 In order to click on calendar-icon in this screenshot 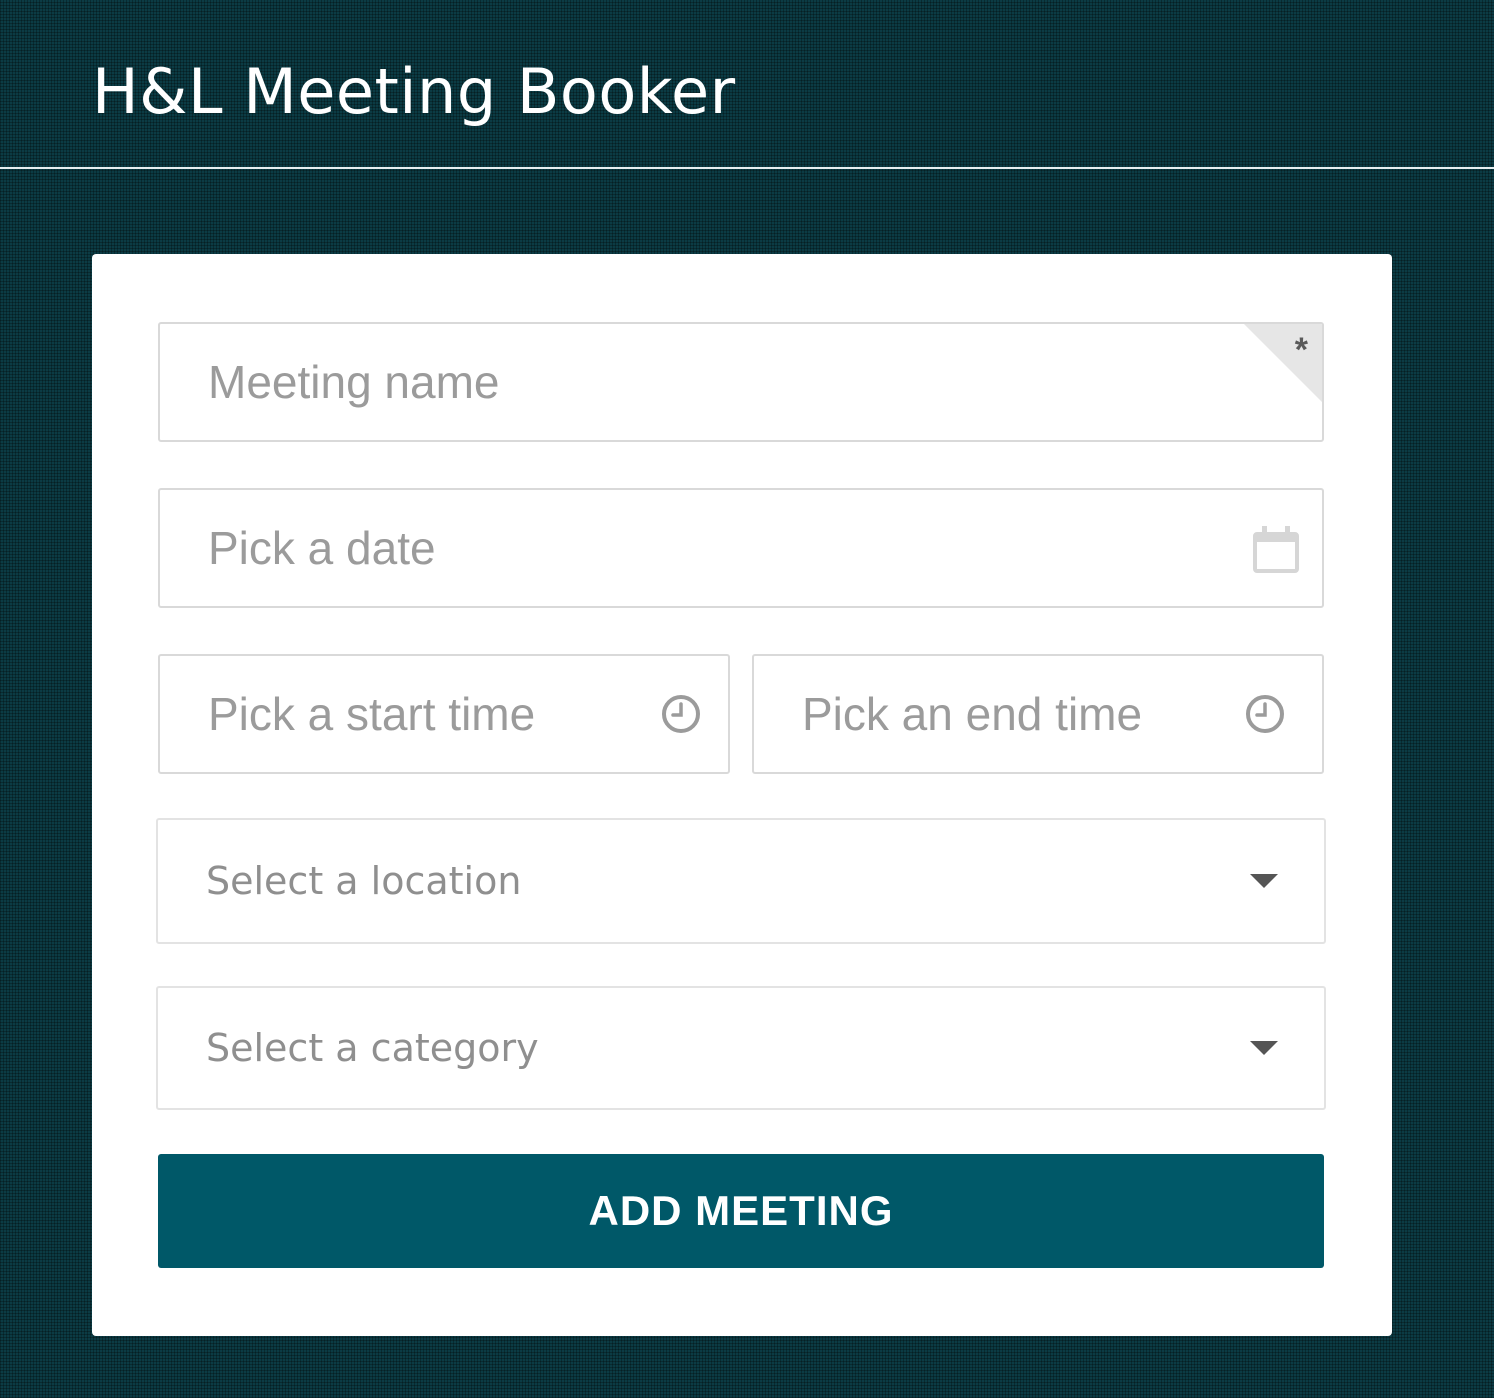, I will do `click(1276, 549)`.